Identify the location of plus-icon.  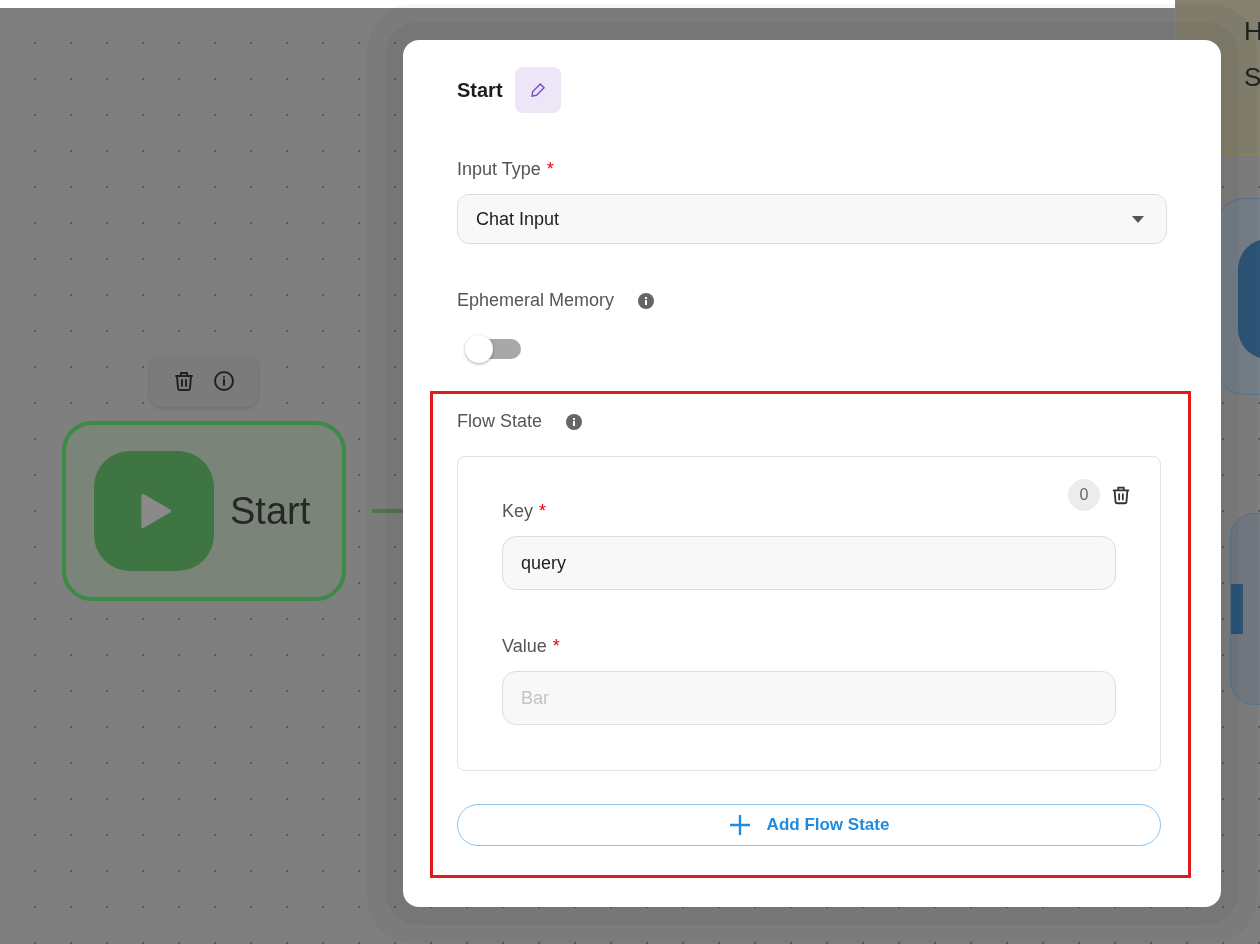
(739, 825).